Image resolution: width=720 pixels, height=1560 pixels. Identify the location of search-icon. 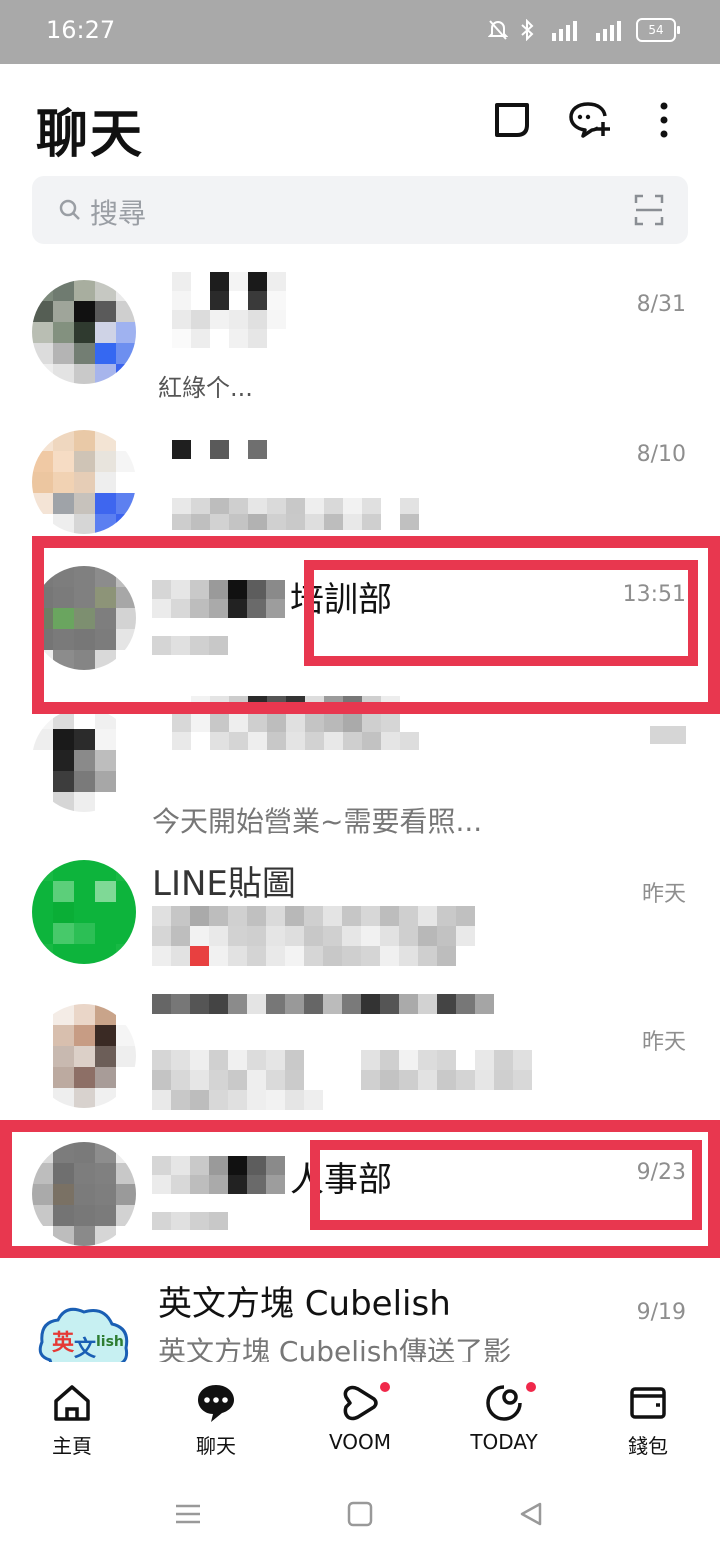
(69, 209).